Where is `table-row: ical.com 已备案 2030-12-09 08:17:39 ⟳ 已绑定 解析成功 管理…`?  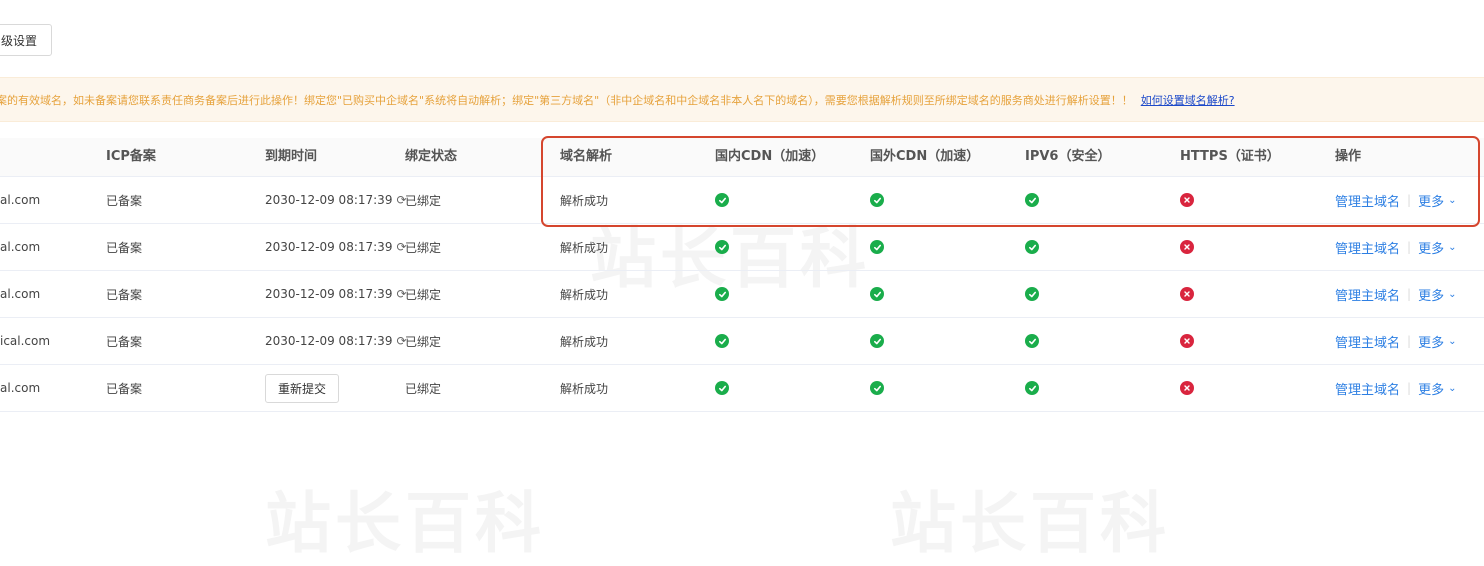 table-row: ical.com 已备案 2030-12-09 08:17:39 ⟳ 已绑定 解析成功 管理… is located at coordinates (742, 341).